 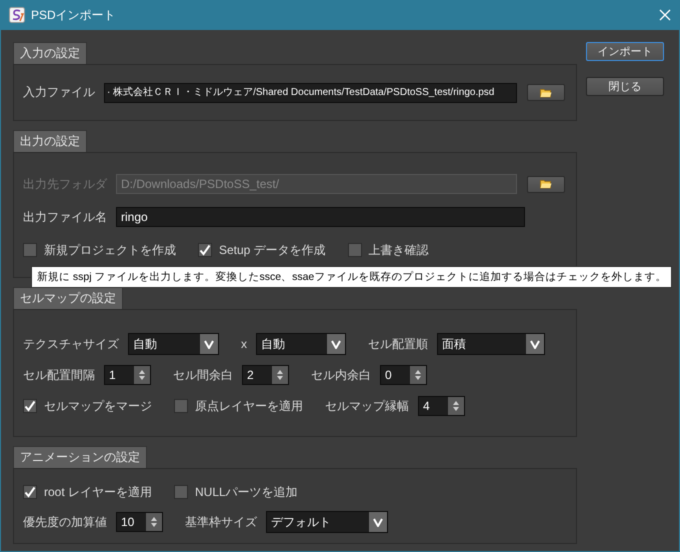 I want to click on checkbox-label: セルマップをマージ, so click(x=98, y=406).